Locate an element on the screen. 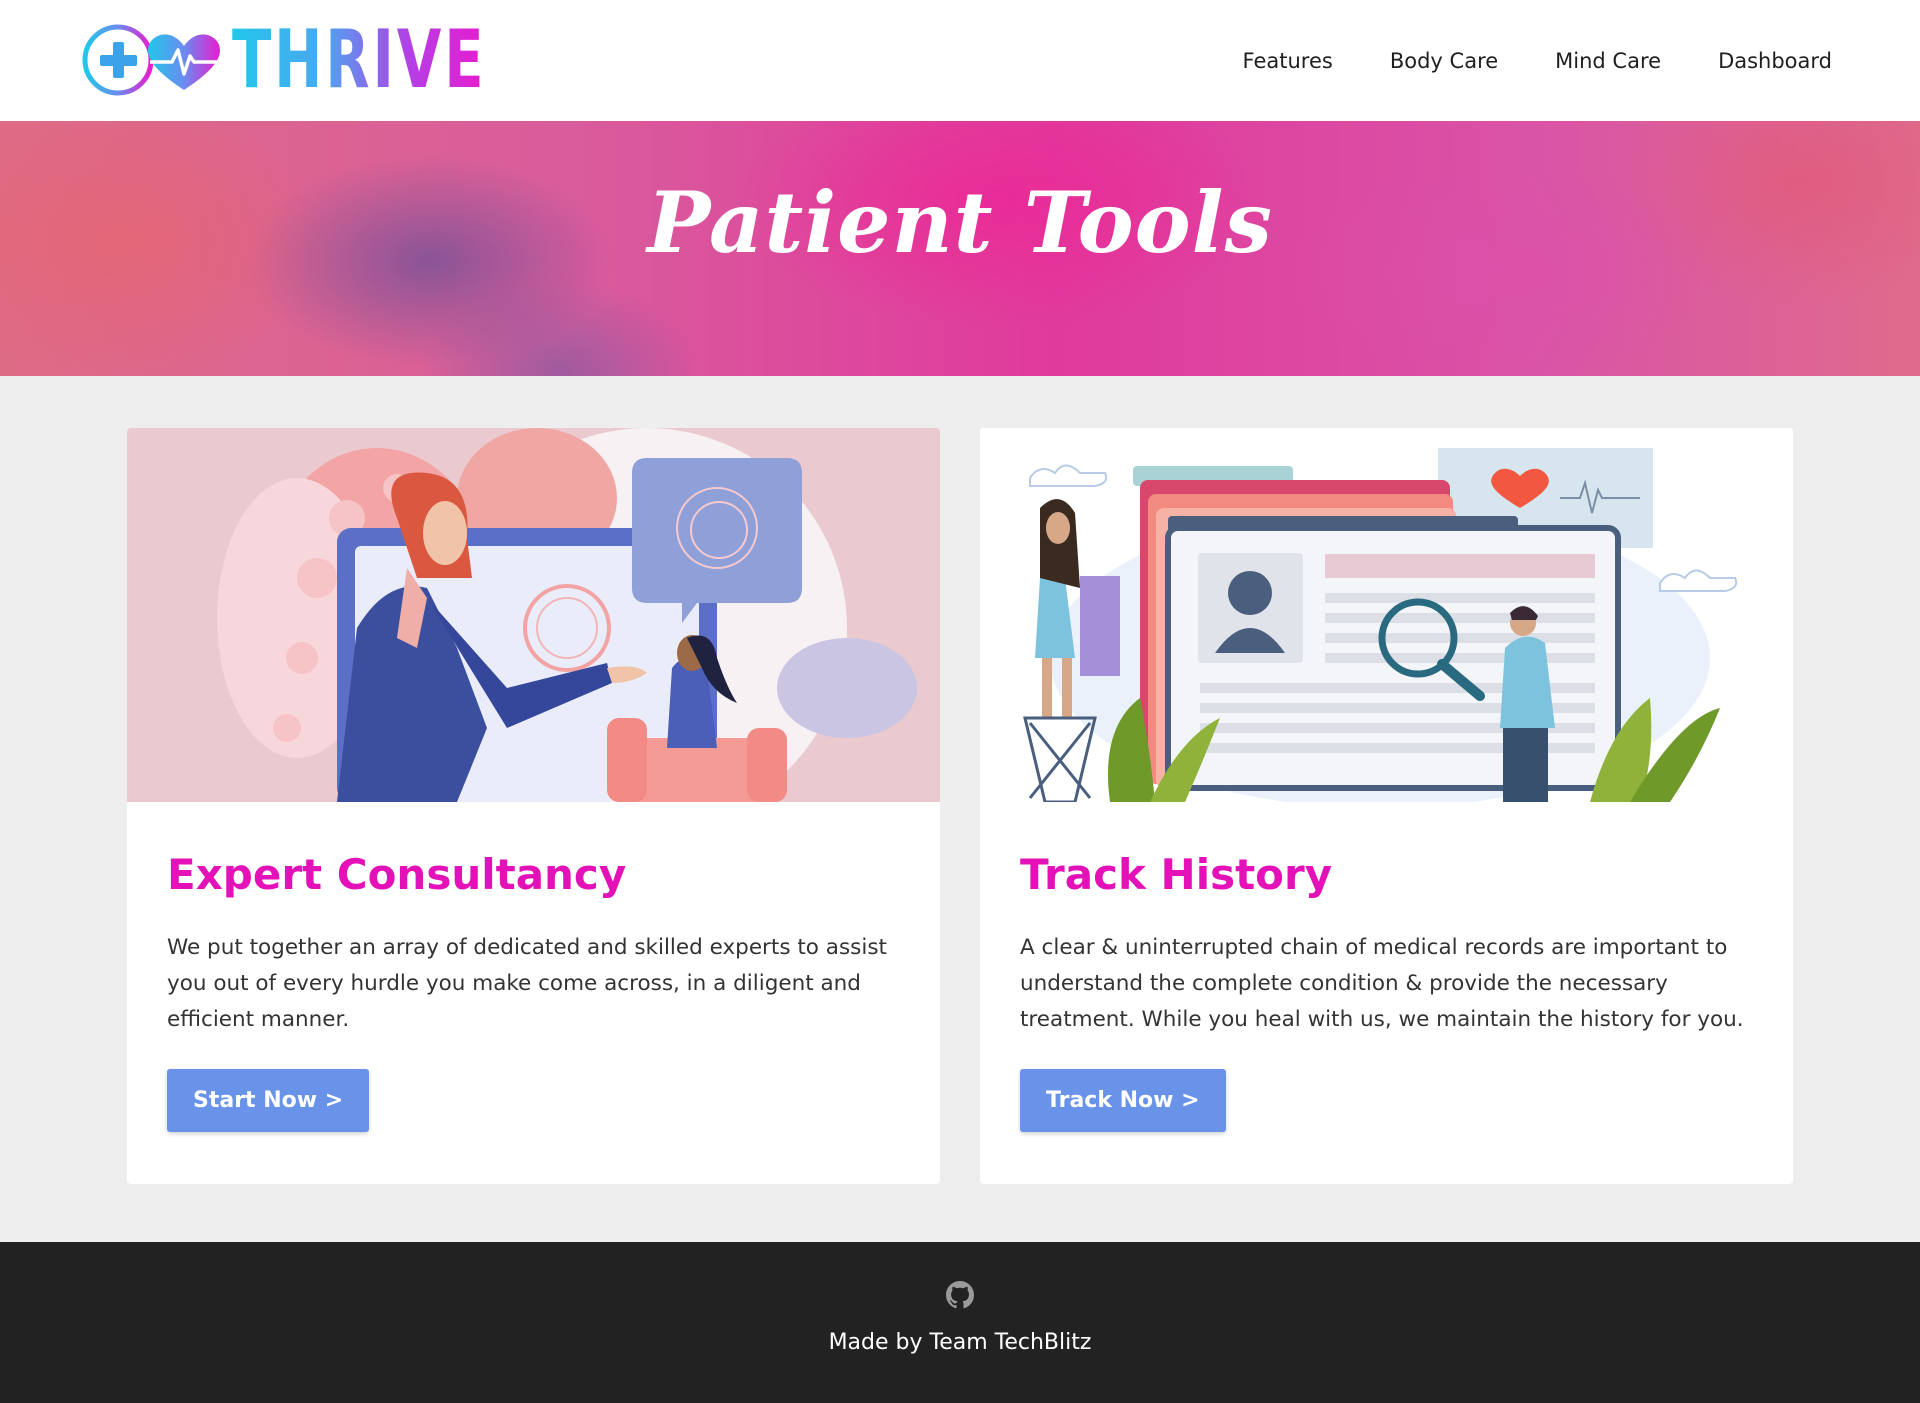  medical-plus-heart-icon is located at coordinates (152, 60).